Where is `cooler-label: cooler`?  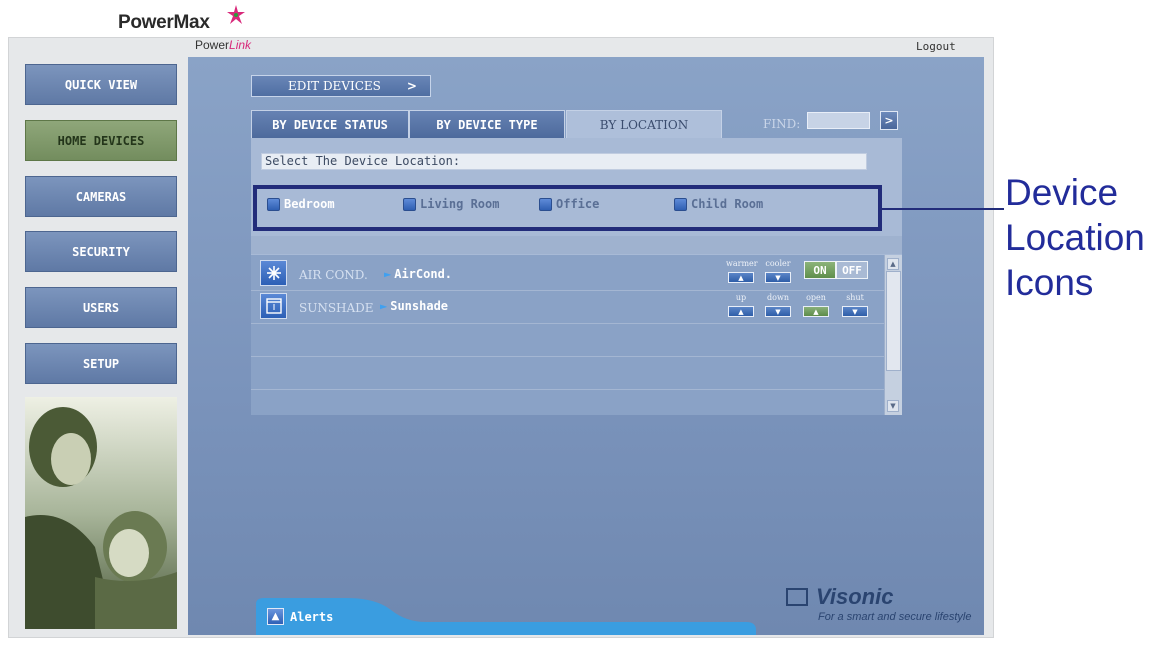
cooler-label: cooler is located at coordinates (778, 263).